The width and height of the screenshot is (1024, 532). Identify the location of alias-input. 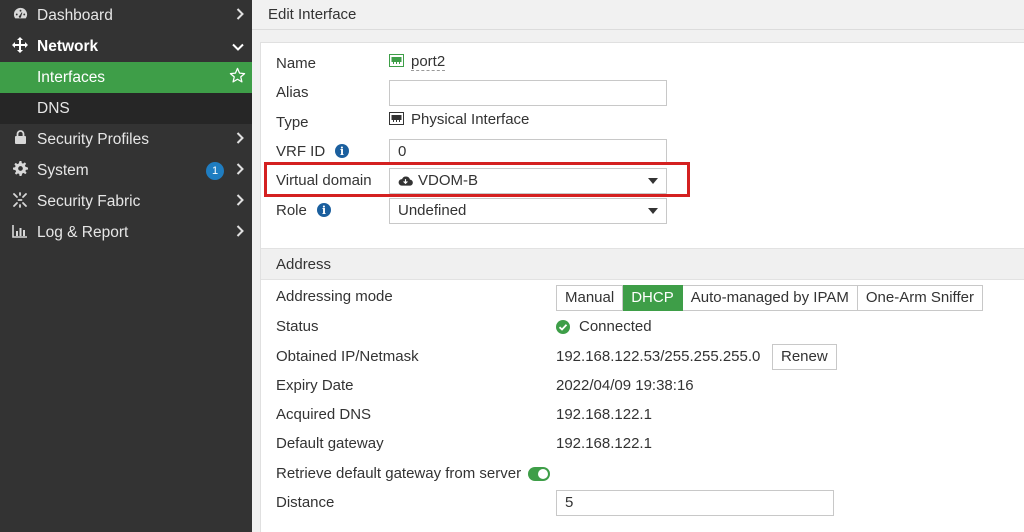
(528, 93).